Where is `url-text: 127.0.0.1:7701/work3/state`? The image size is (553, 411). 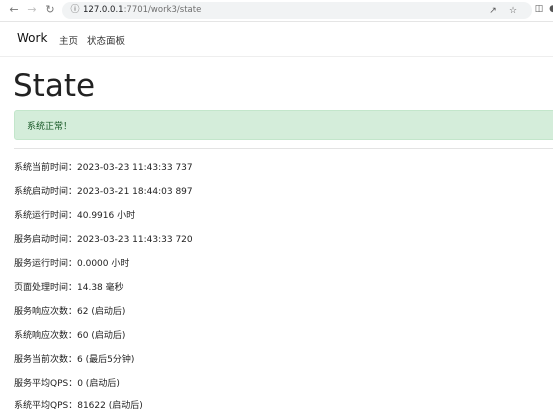
url-text: 127.0.0.1:7701/work3/state is located at coordinates (142, 10).